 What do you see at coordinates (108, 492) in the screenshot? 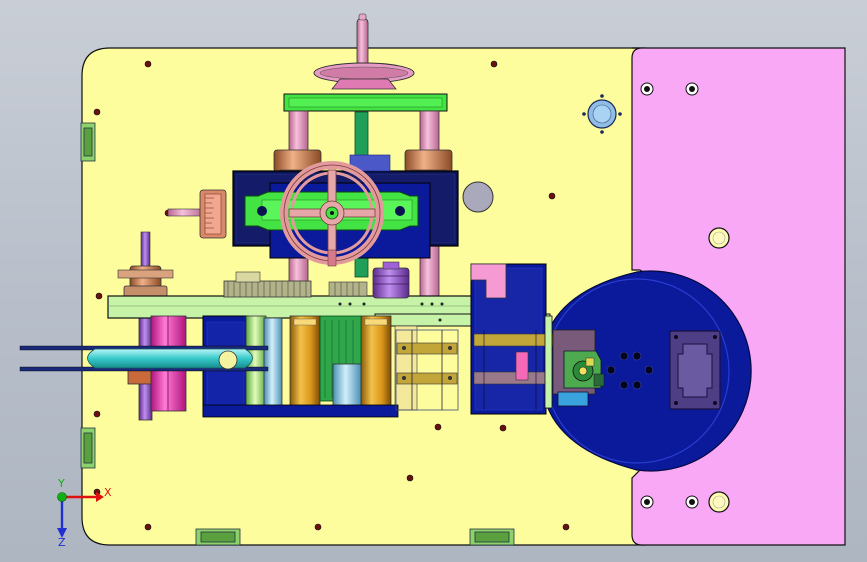
I see `triad-x-label: X` at bounding box center [108, 492].